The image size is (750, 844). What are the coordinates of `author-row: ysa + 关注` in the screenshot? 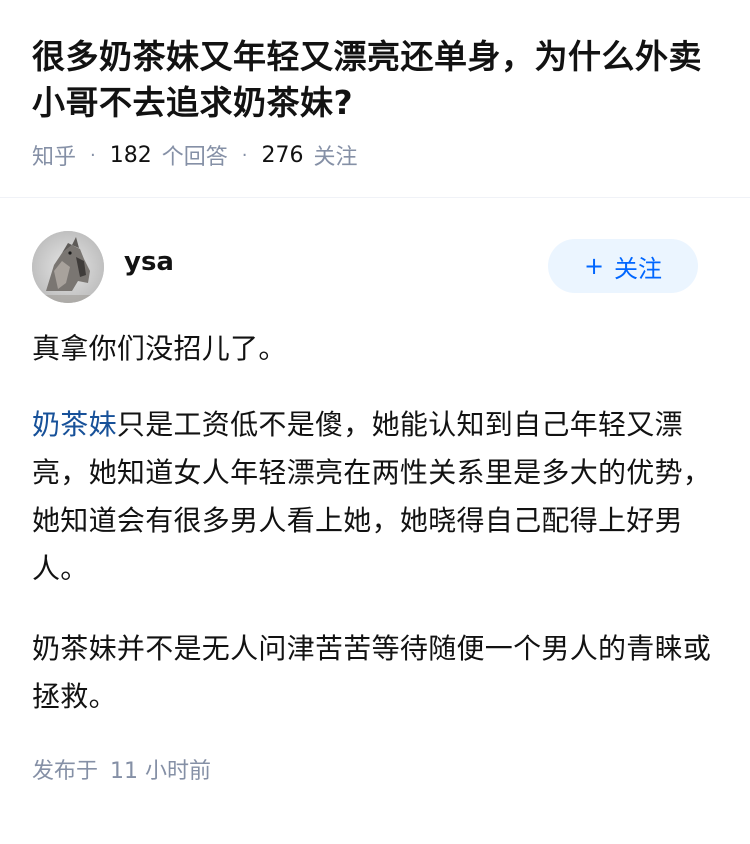 It's located at (375, 267).